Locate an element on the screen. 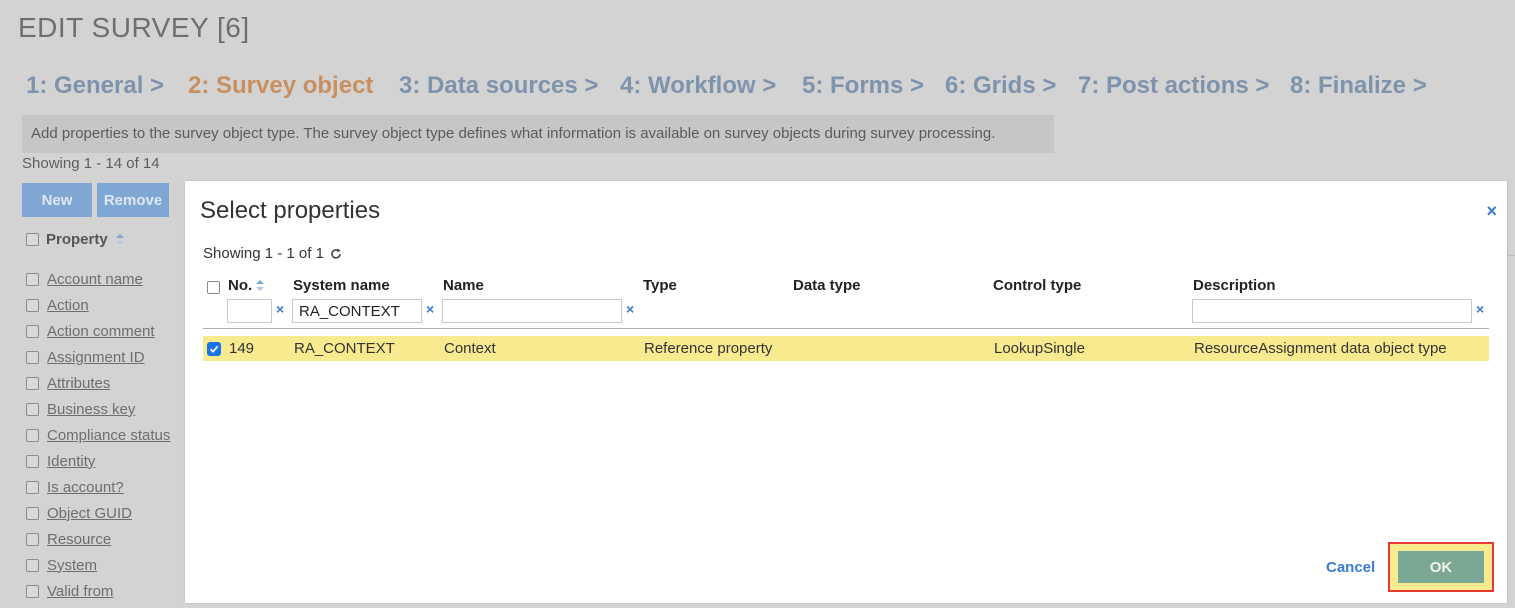 The image size is (1515, 608). property-link: Business key is located at coordinates (91, 409).